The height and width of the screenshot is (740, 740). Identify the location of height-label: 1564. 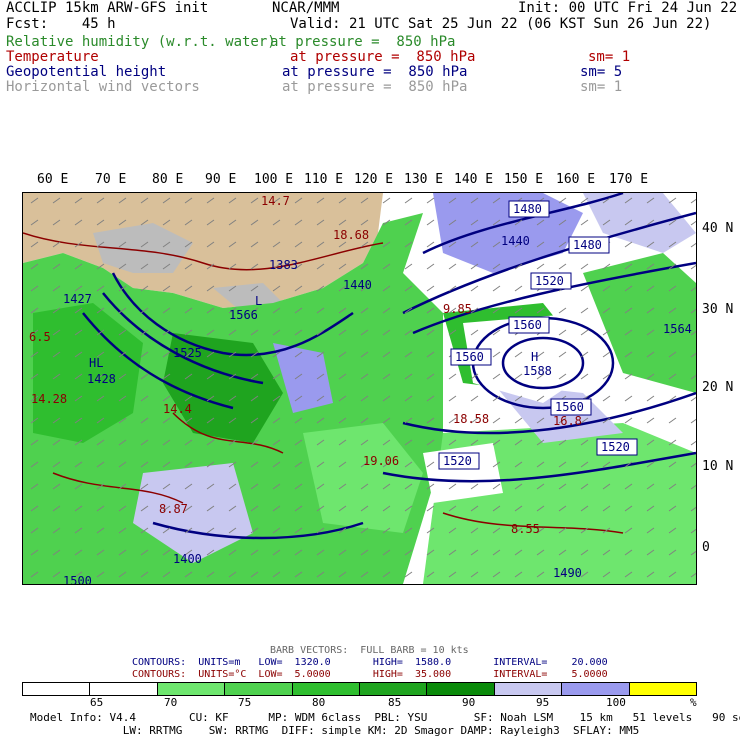
(677, 329).